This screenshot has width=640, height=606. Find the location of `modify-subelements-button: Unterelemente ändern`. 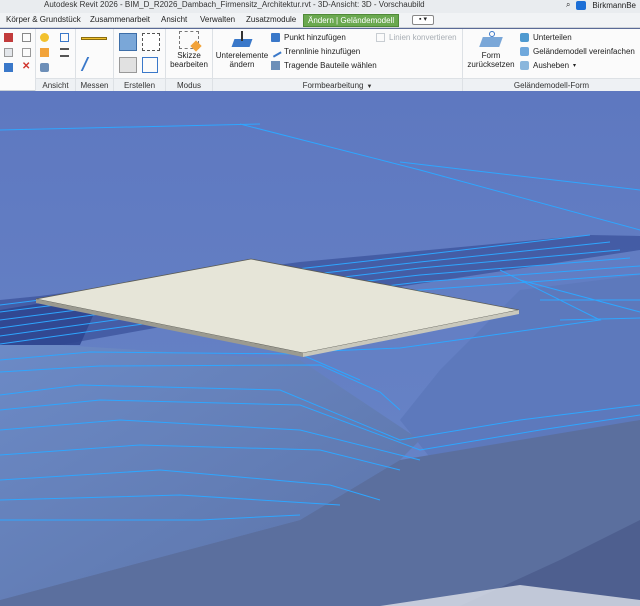

modify-subelements-button: Unterelemente ändern is located at coordinates (242, 50).